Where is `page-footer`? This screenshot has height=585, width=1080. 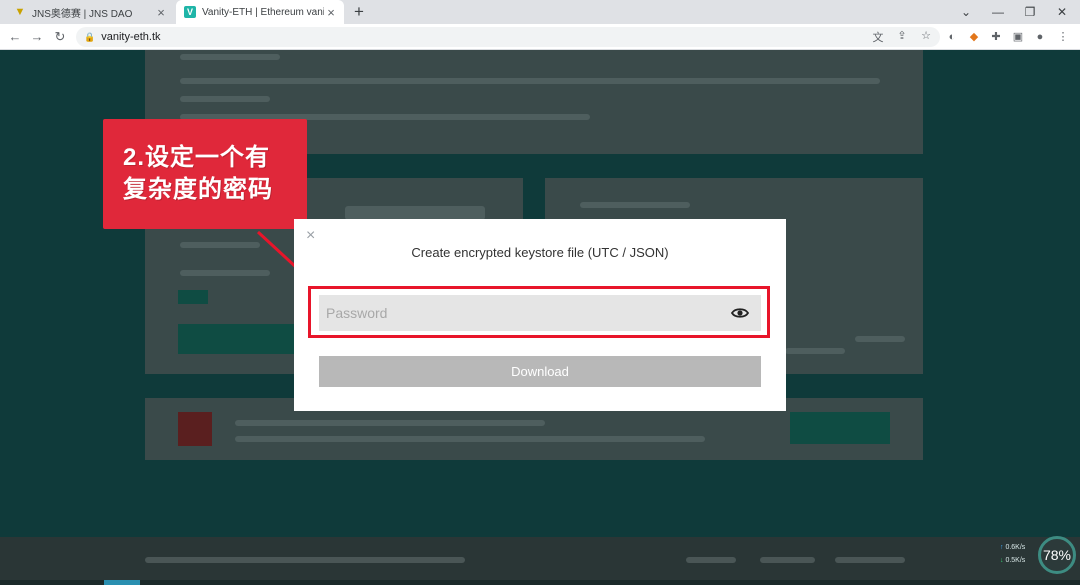 page-footer is located at coordinates (540, 559).